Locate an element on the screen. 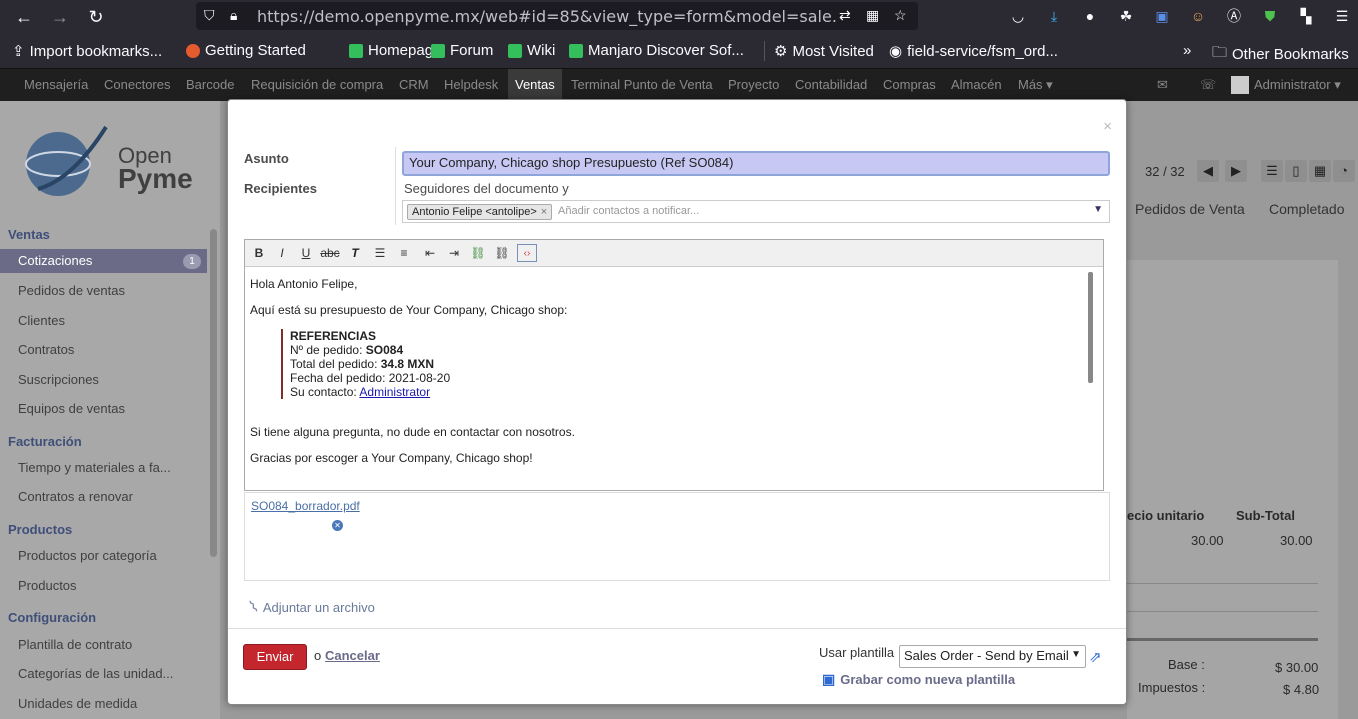 Image resolution: width=1358 pixels, height=719 pixels. menu-requisicion: Requisición de compra is located at coordinates (317, 84).